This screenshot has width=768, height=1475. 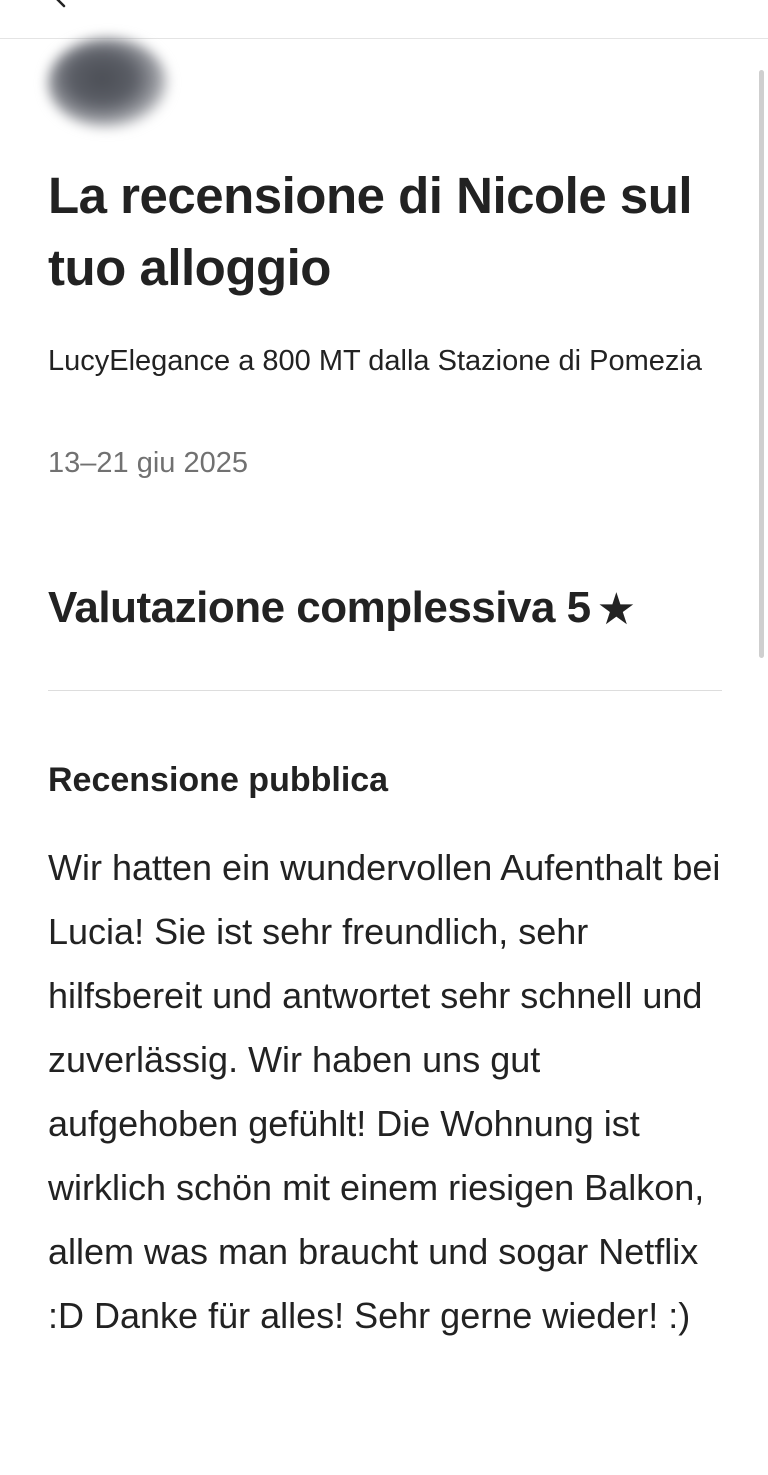 I want to click on stay-dates: 13–21 giu 2025, so click(x=148, y=463).